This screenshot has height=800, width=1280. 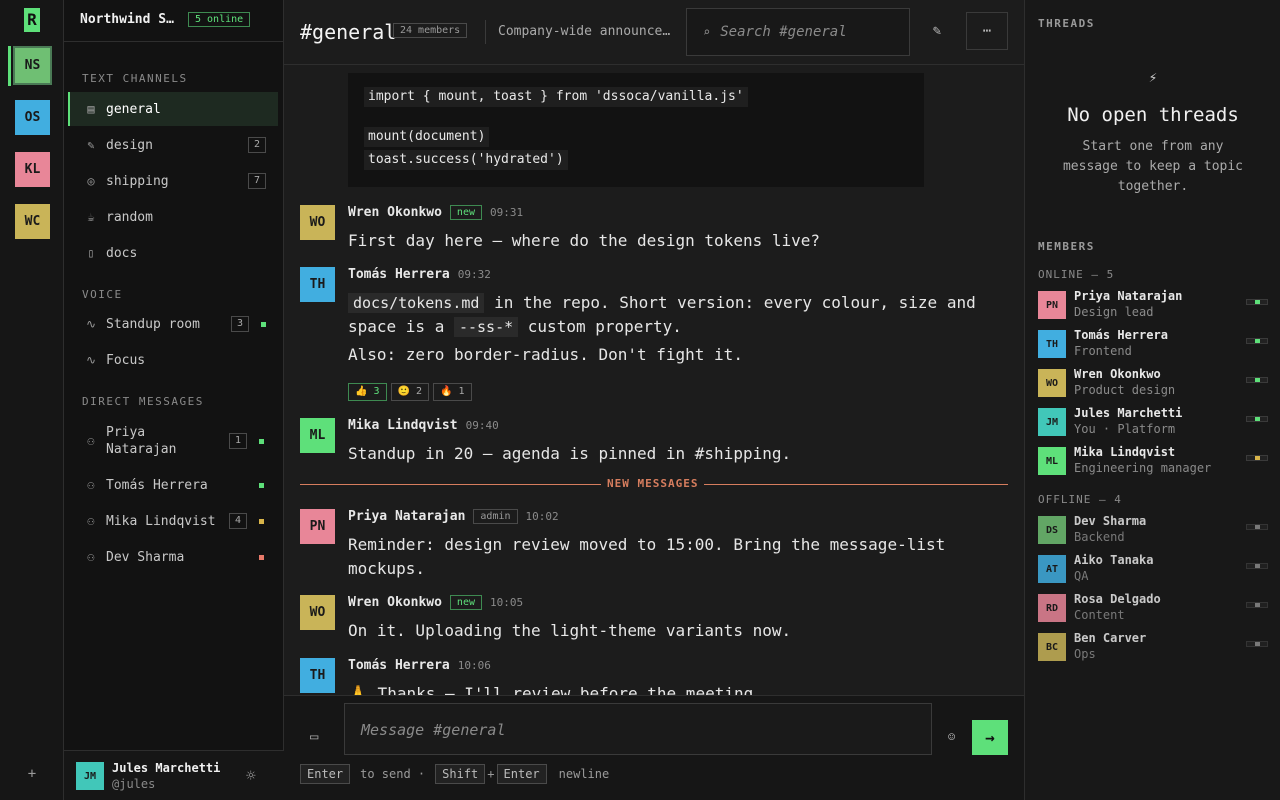 I want to click on author-name: Mika Lindqvist, so click(x=403, y=425).